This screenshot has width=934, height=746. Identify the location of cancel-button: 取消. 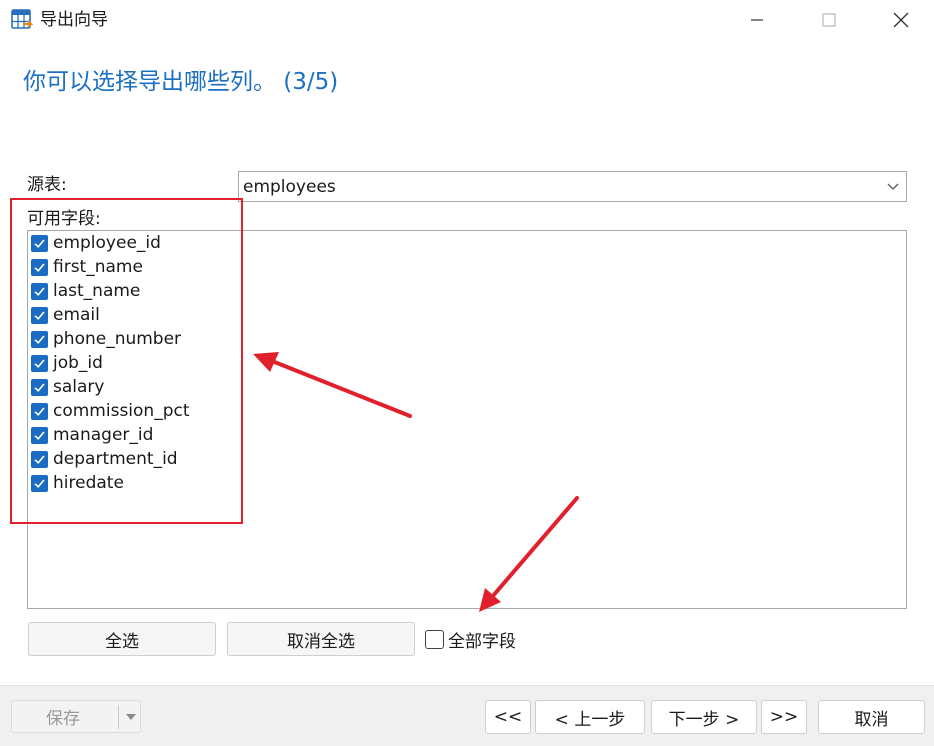
(871, 717).